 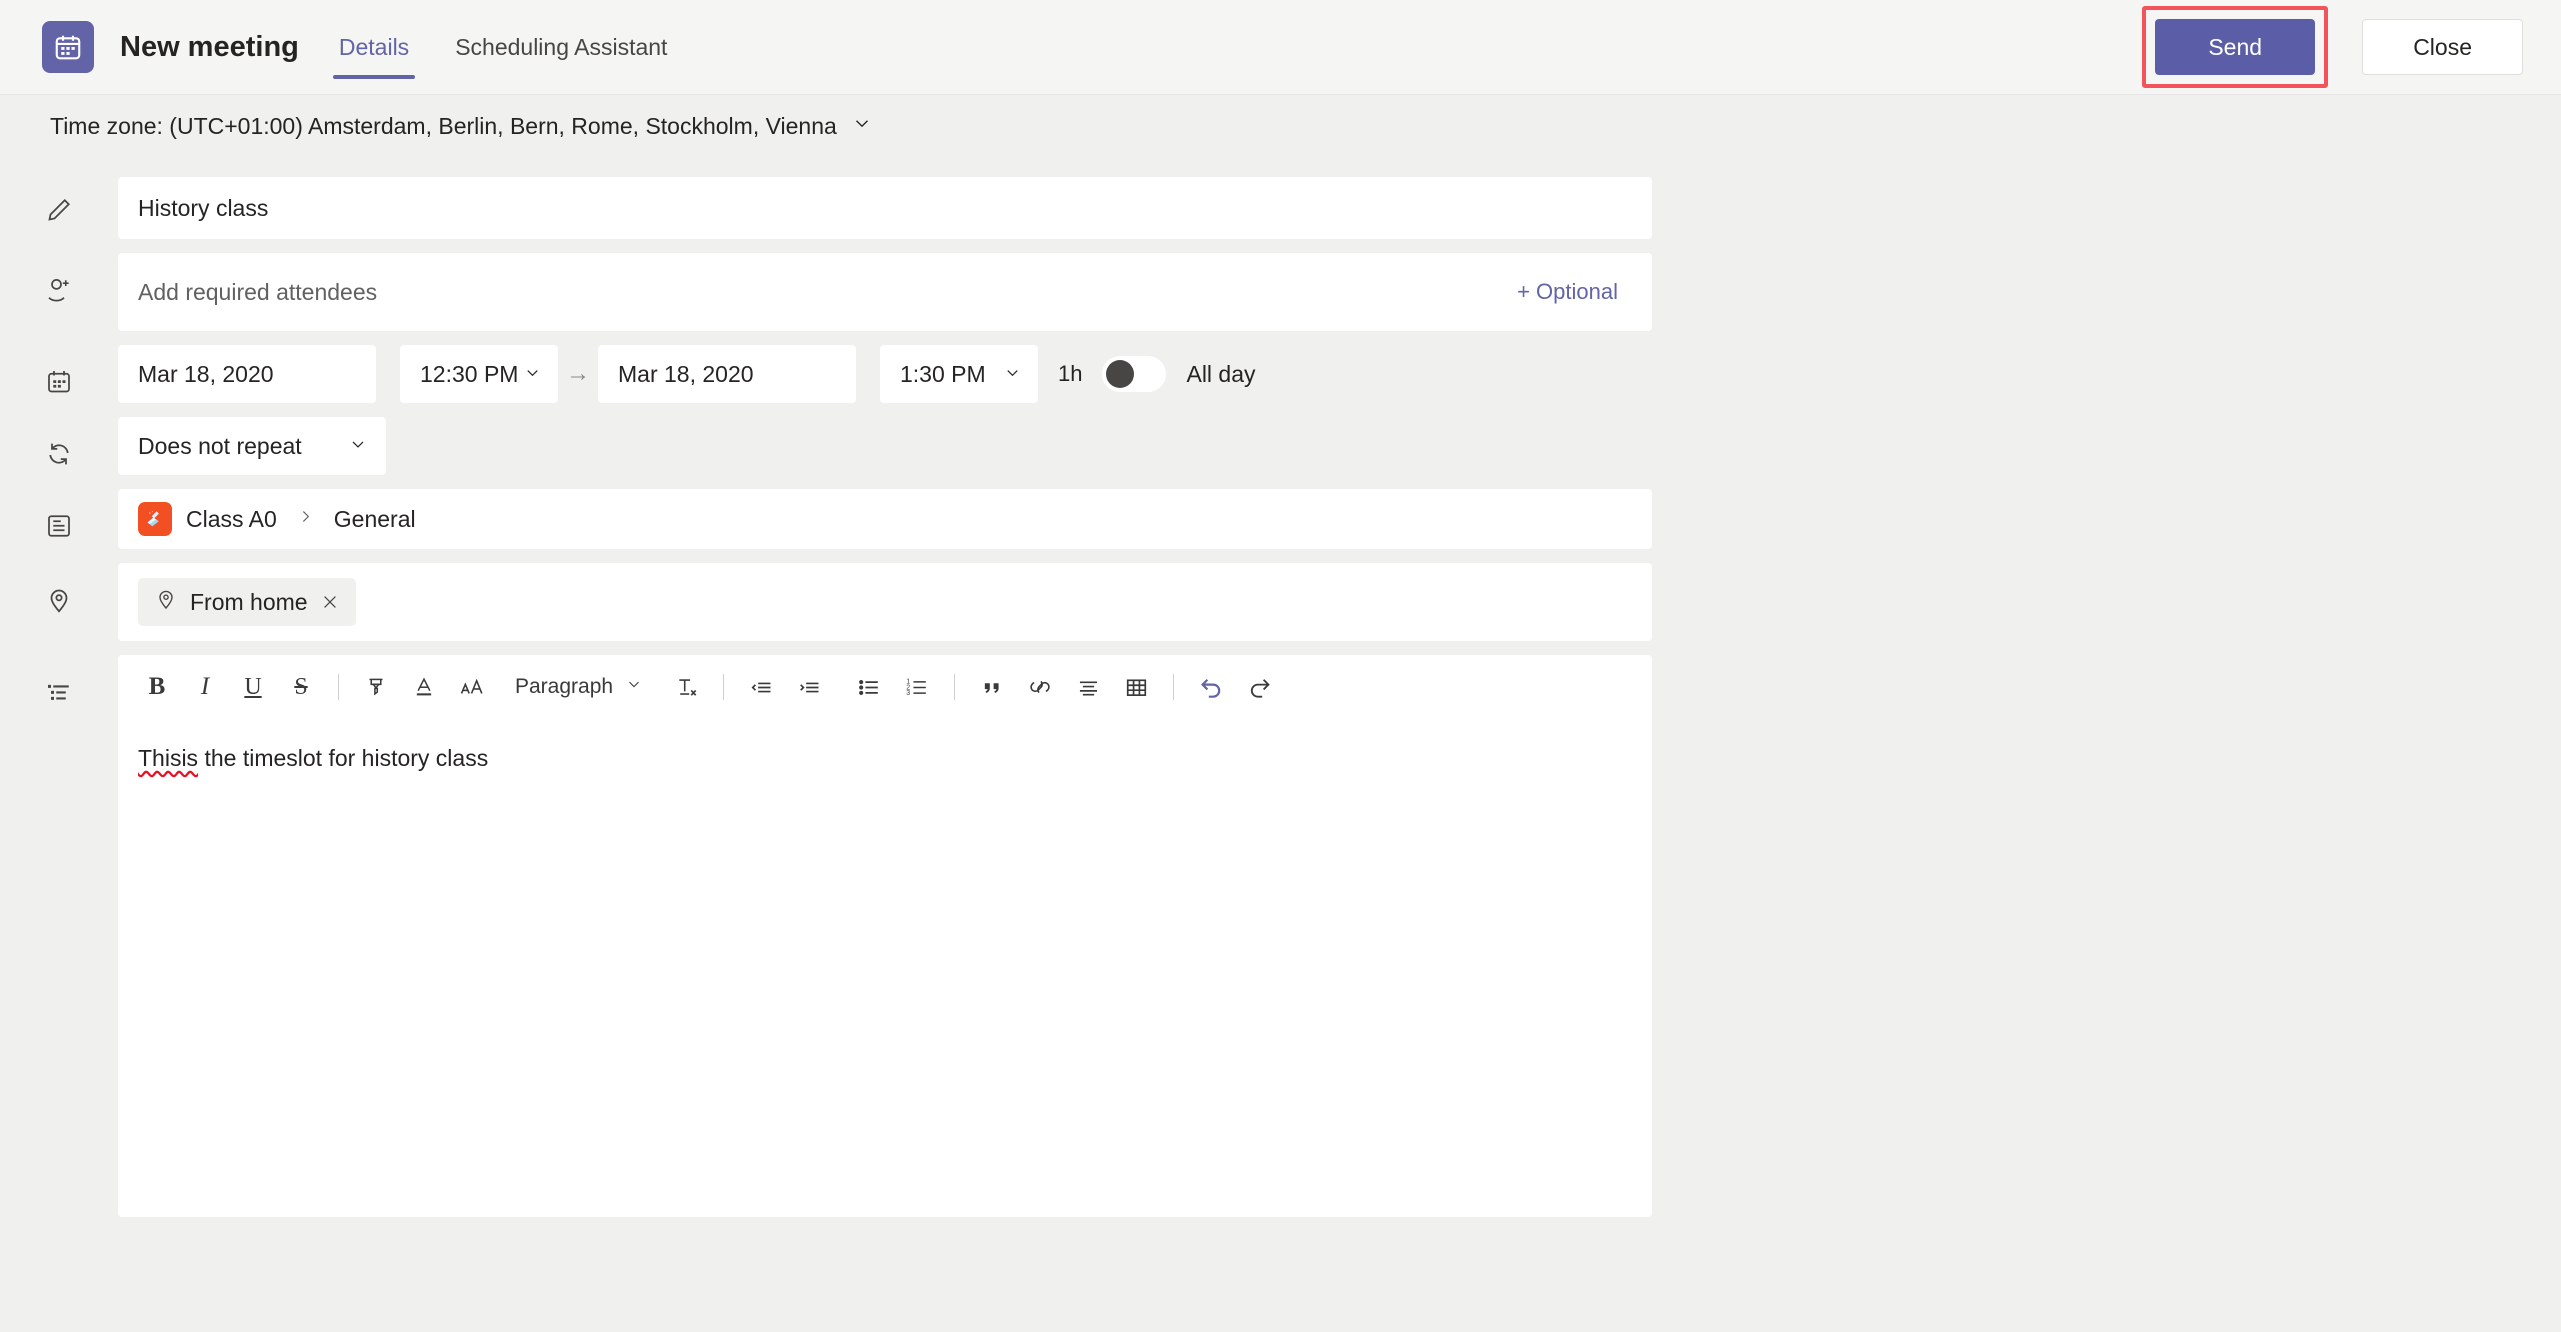 I want to click on channel-row: Class A0 General, so click(x=1280, y=519).